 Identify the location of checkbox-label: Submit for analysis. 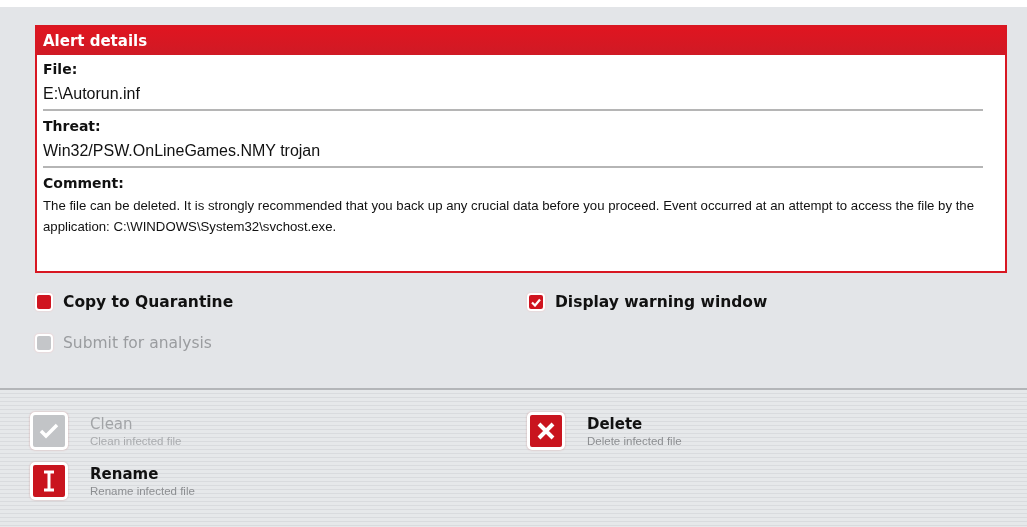
(137, 343).